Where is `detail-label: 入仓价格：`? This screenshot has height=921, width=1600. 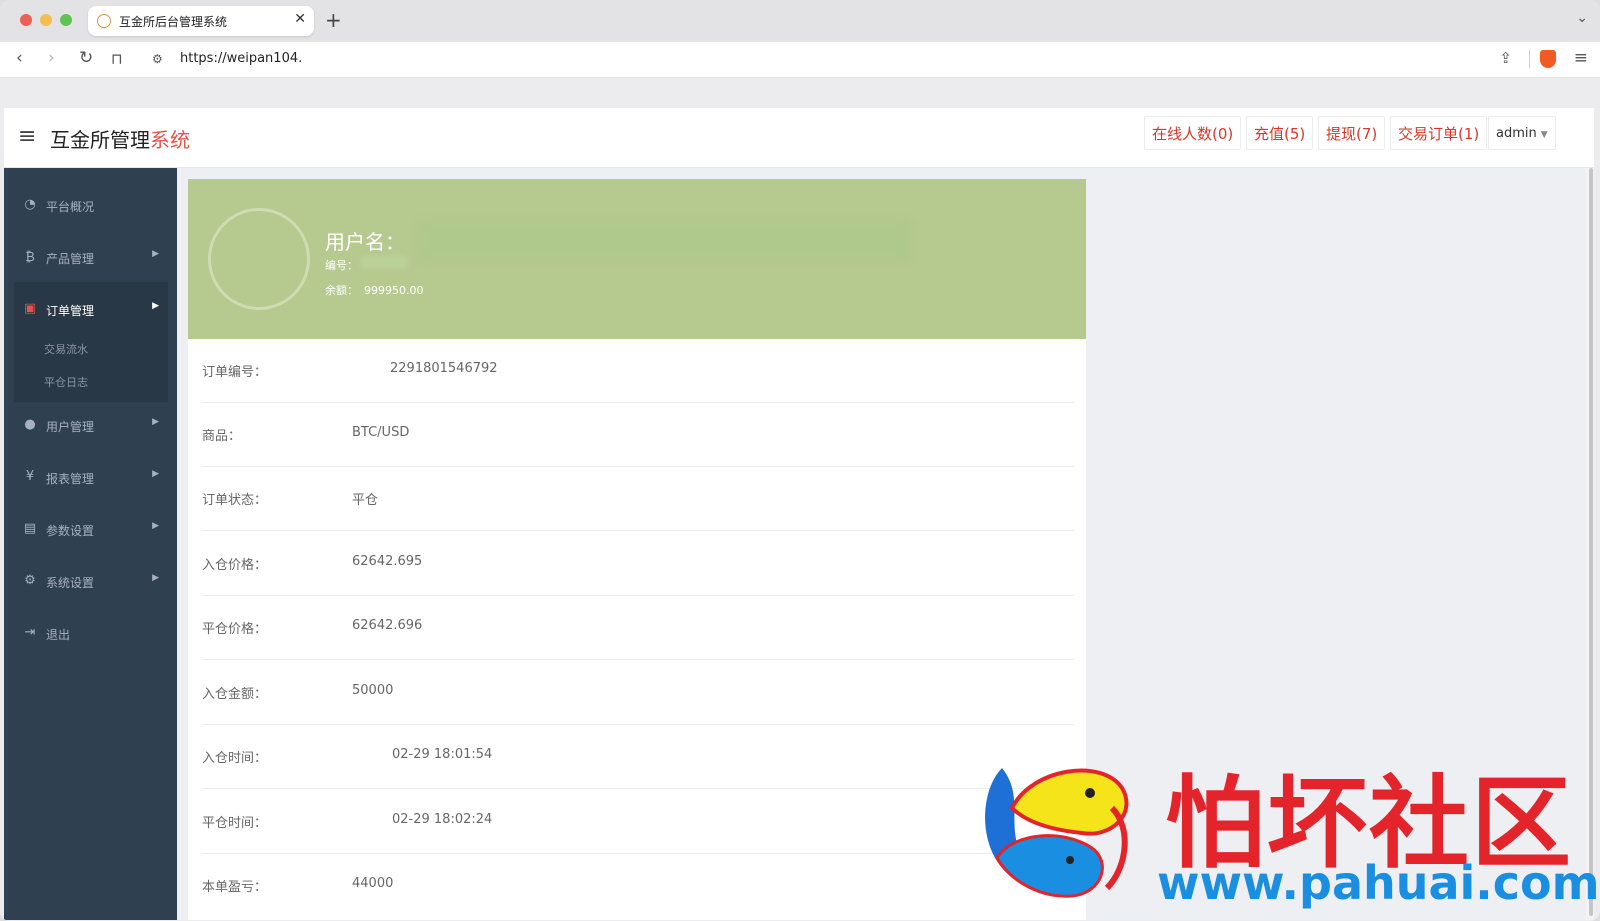
detail-label: 入仓价格： is located at coordinates (235, 565).